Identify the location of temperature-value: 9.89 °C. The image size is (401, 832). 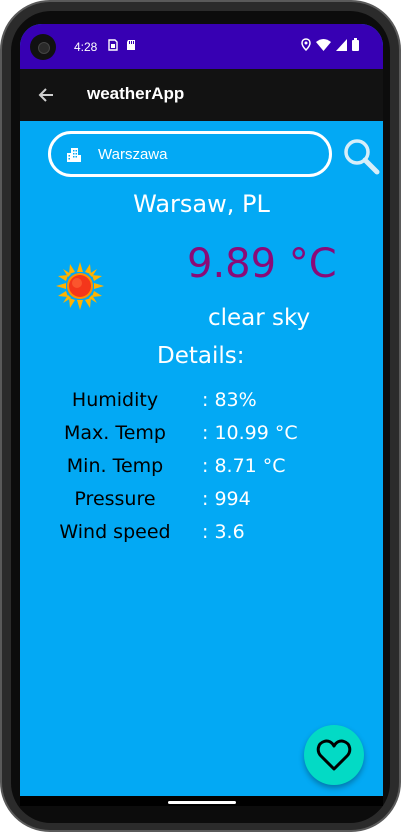
(262, 264).